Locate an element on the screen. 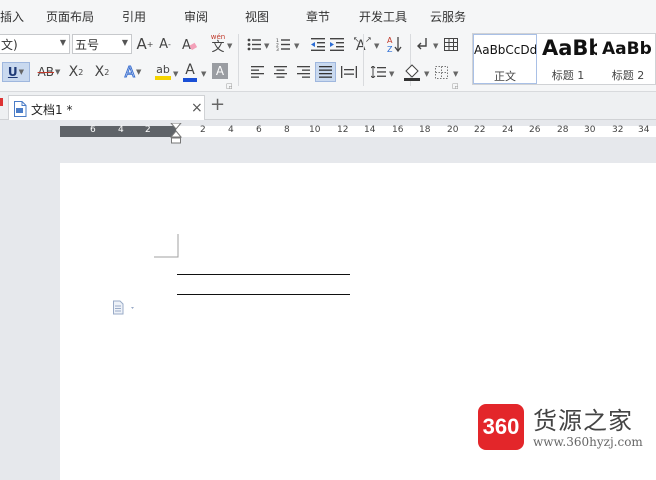 The width and height of the screenshot is (656, 480). indent-marker-icon is located at coordinates (176, 134).